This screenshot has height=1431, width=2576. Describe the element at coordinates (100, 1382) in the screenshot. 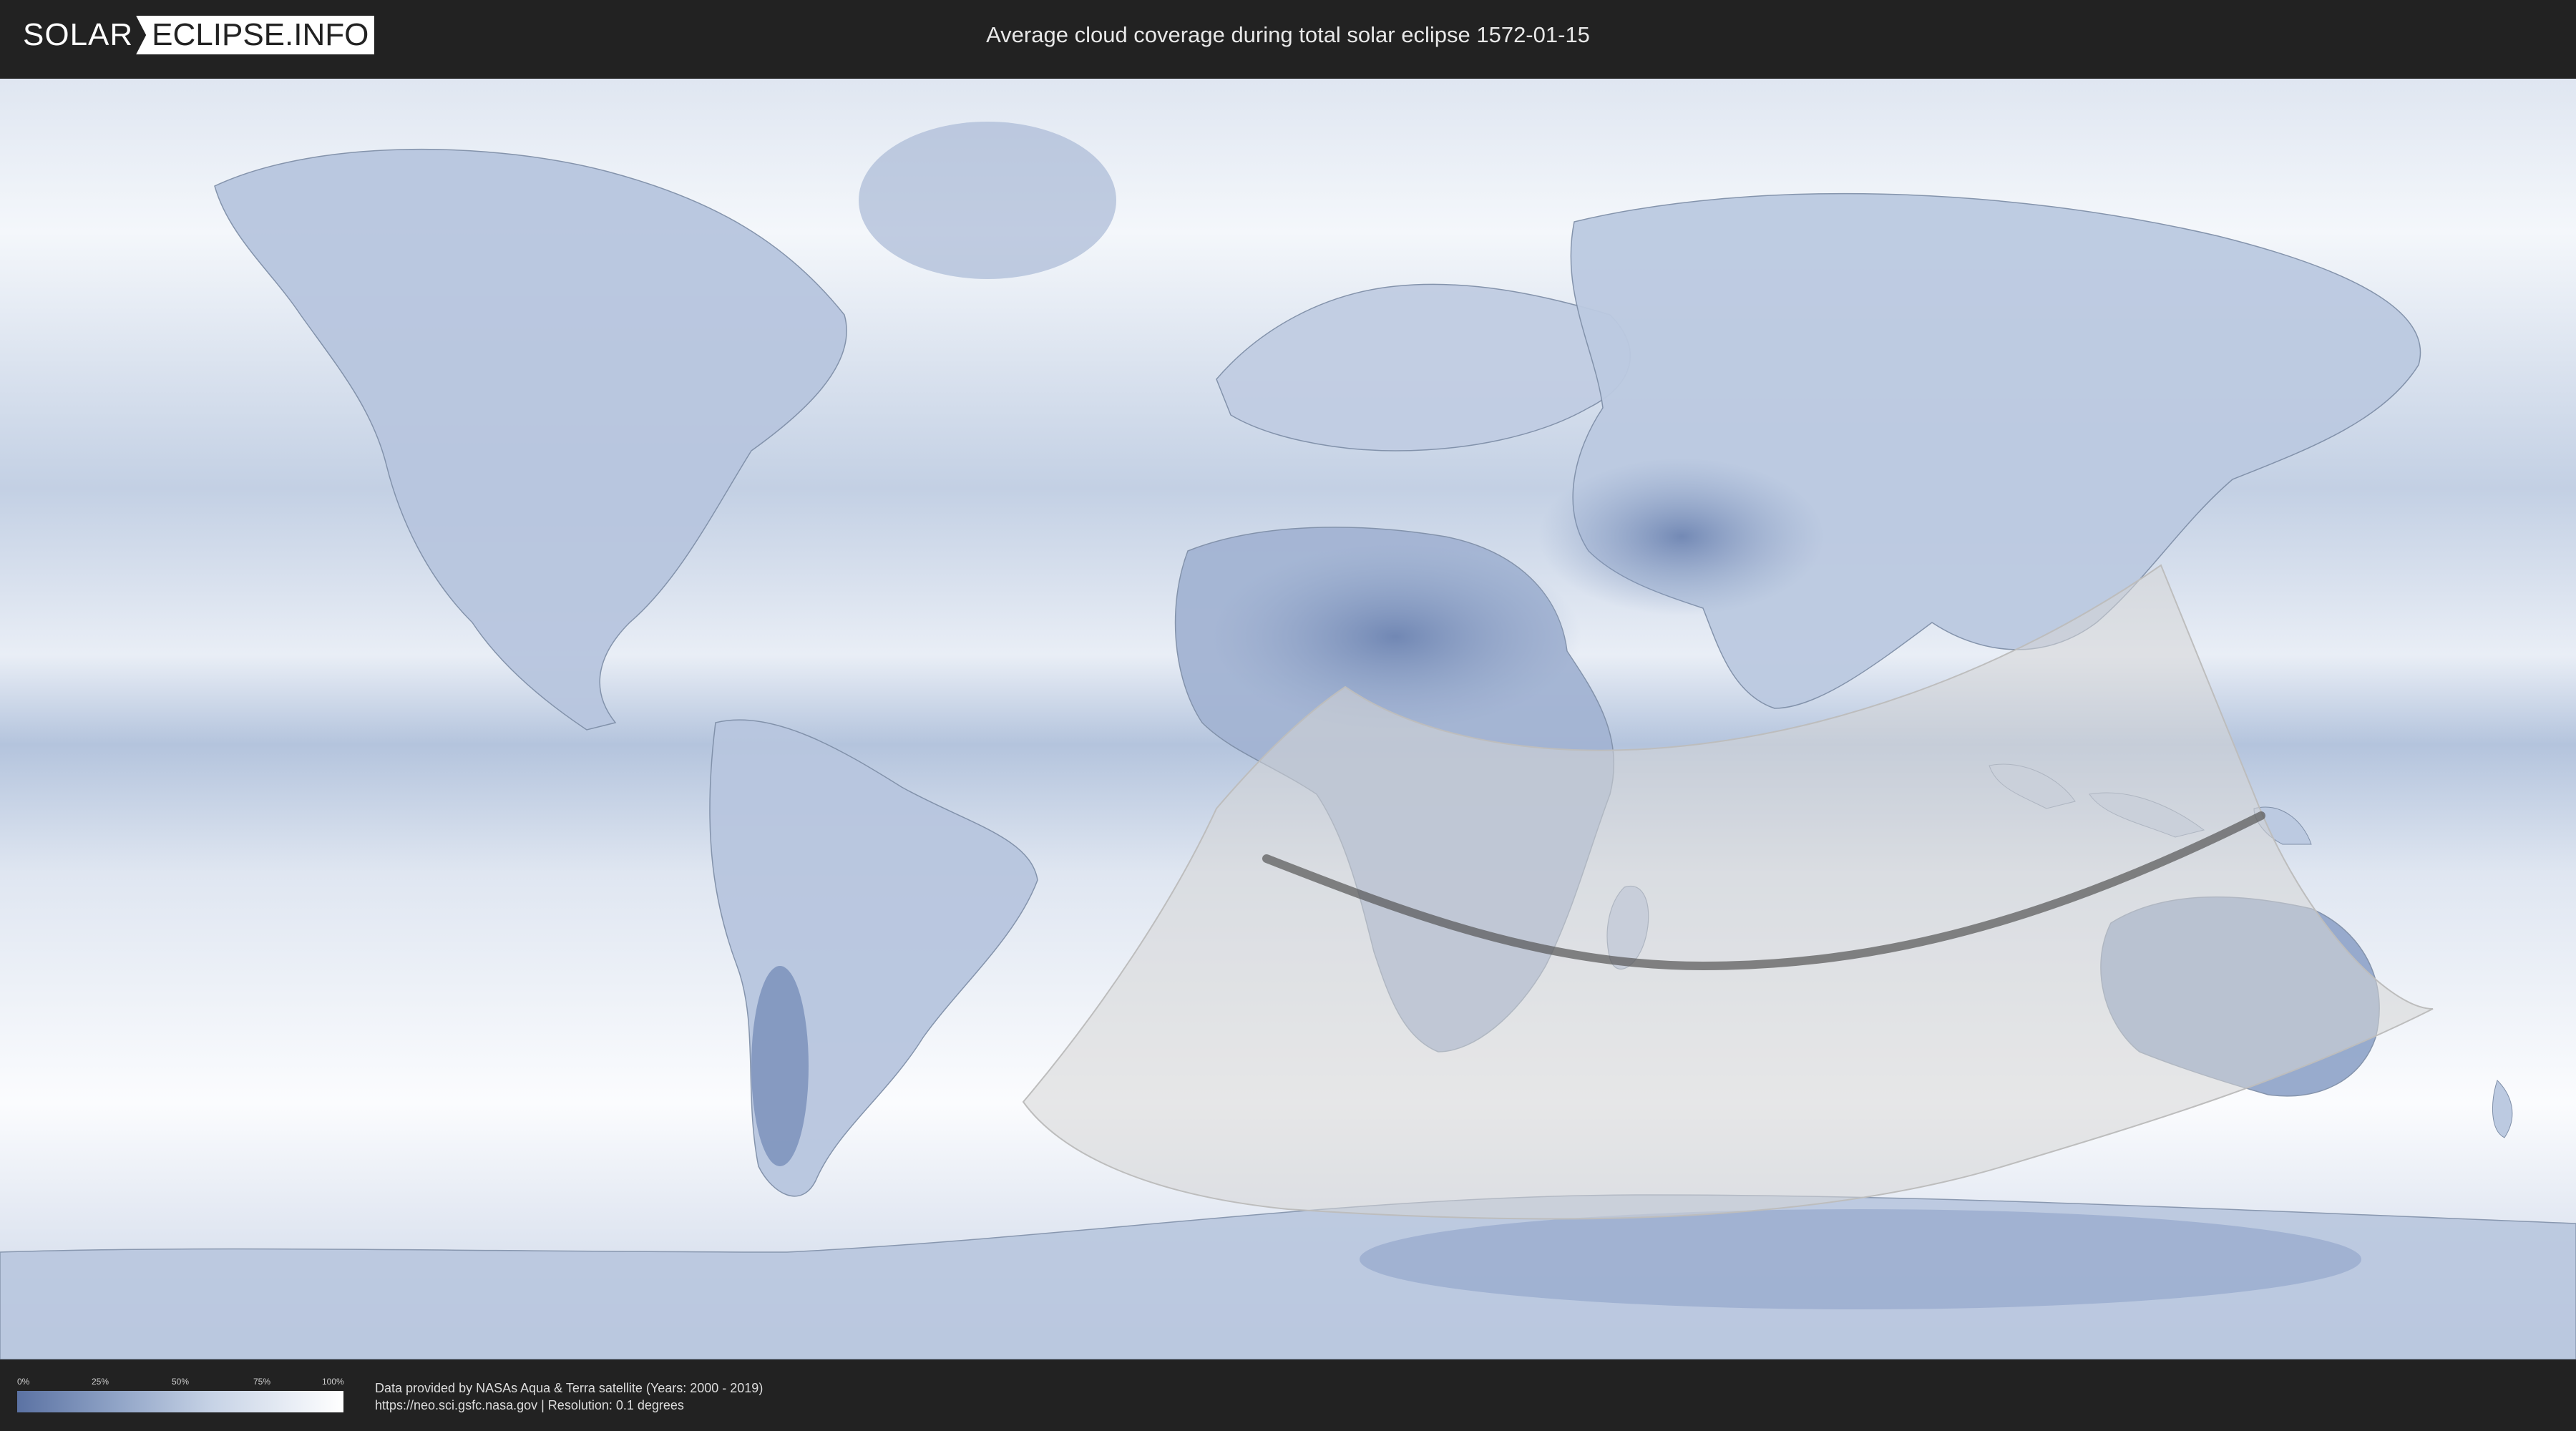

I see `legend-tick-25: 25%` at that location.